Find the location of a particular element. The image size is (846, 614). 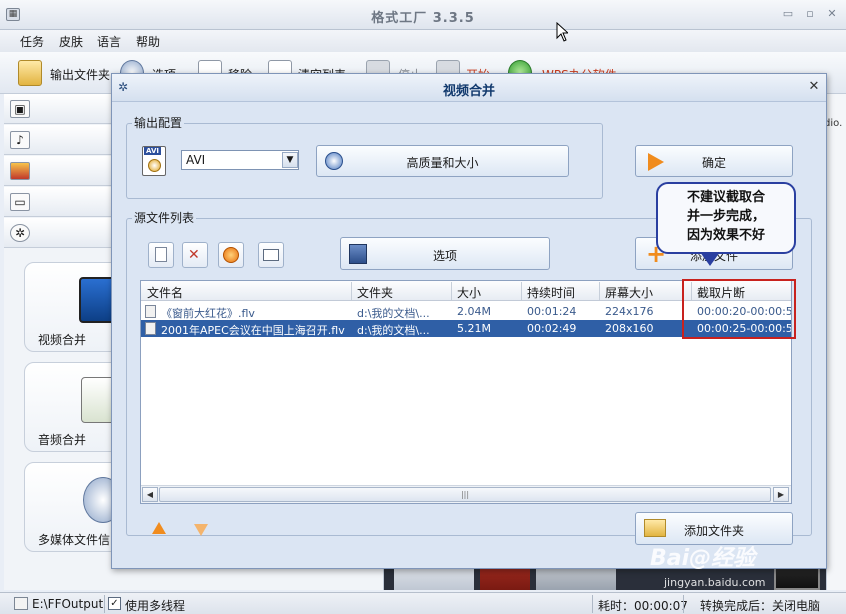

callout-line: 并一步完成， is located at coordinates (725, 216).